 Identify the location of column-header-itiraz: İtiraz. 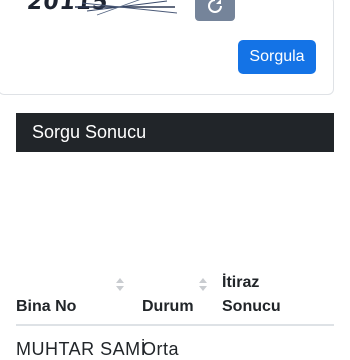
(240, 283).